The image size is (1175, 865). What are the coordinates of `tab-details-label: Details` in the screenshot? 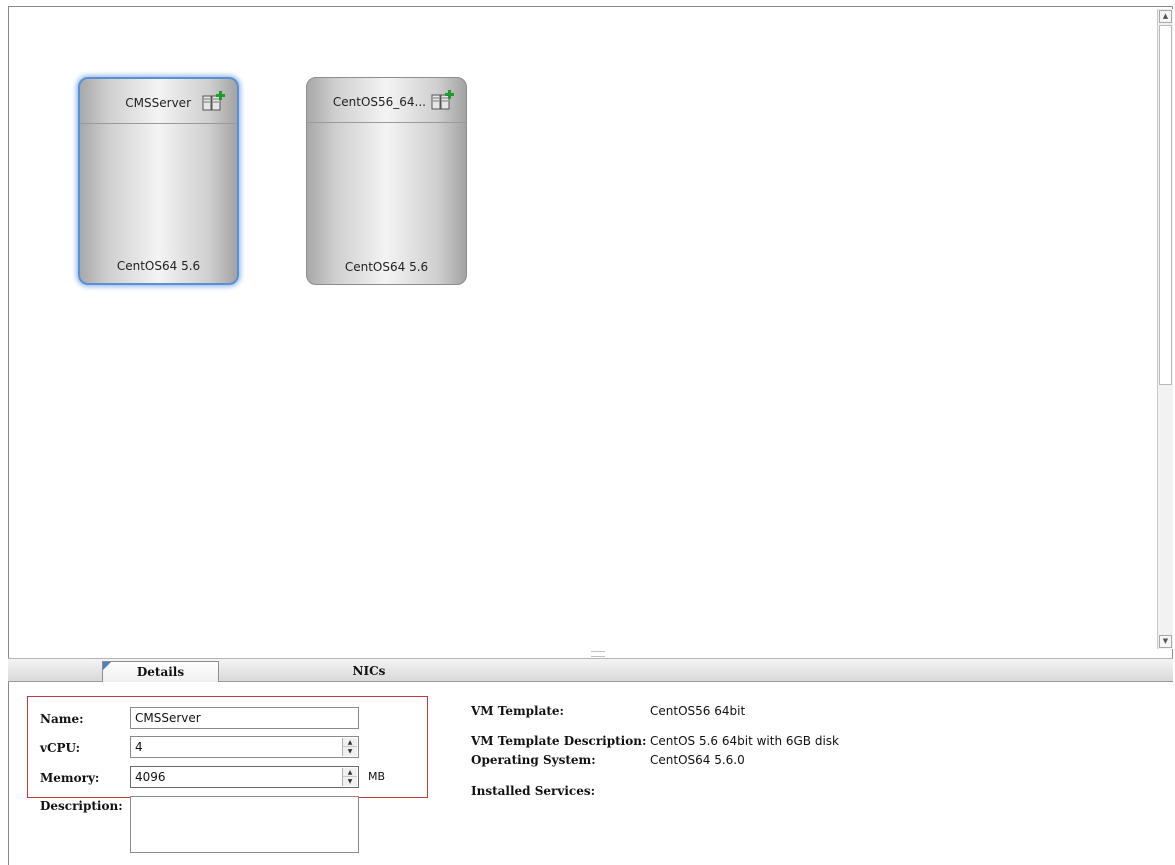 It's located at (160, 672).